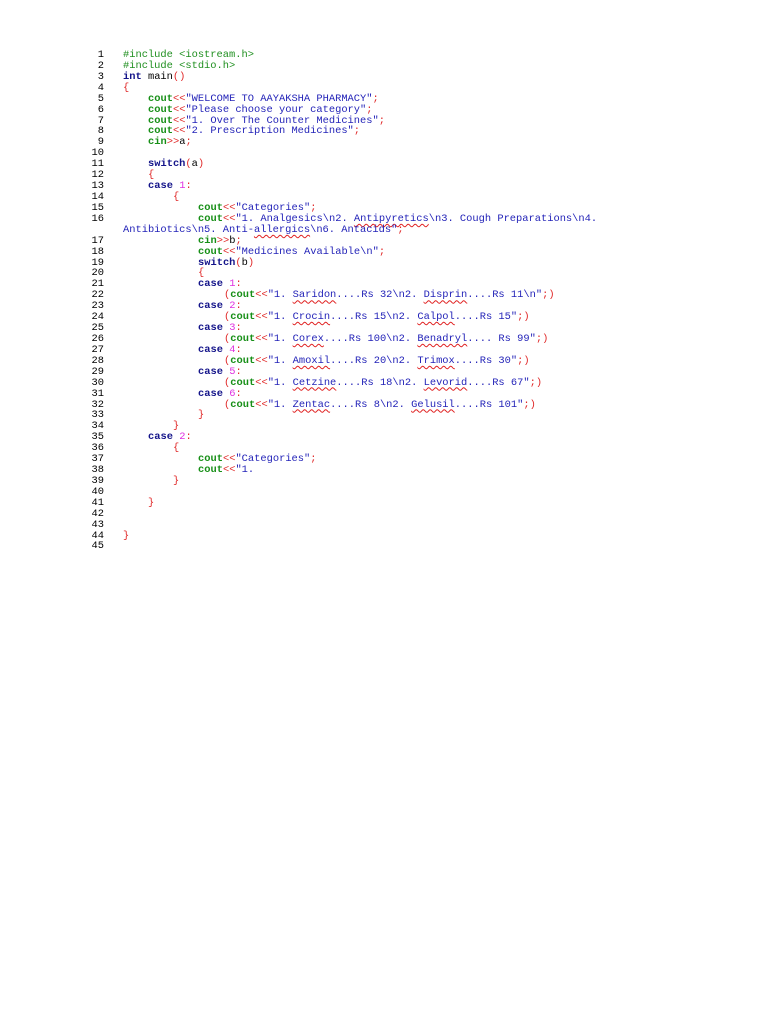 This screenshot has width=768, height=1024. Describe the element at coordinates (97, 546) in the screenshot. I see `line-number: 45` at that location.